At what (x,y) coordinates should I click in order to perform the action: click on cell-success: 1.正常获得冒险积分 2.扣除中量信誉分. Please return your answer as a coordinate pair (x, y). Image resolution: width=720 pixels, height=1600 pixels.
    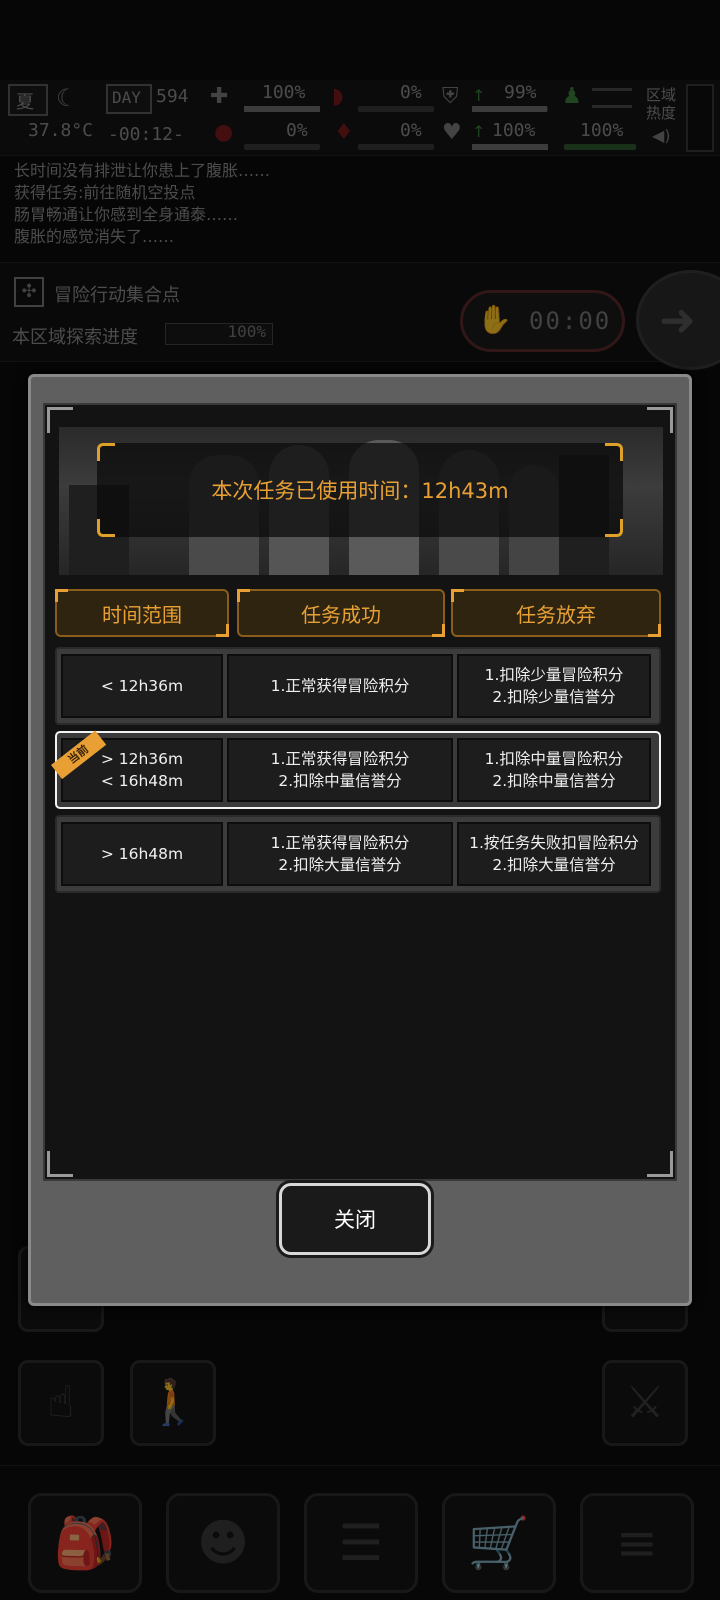
    Looking at the image, I should click on (340, 770).